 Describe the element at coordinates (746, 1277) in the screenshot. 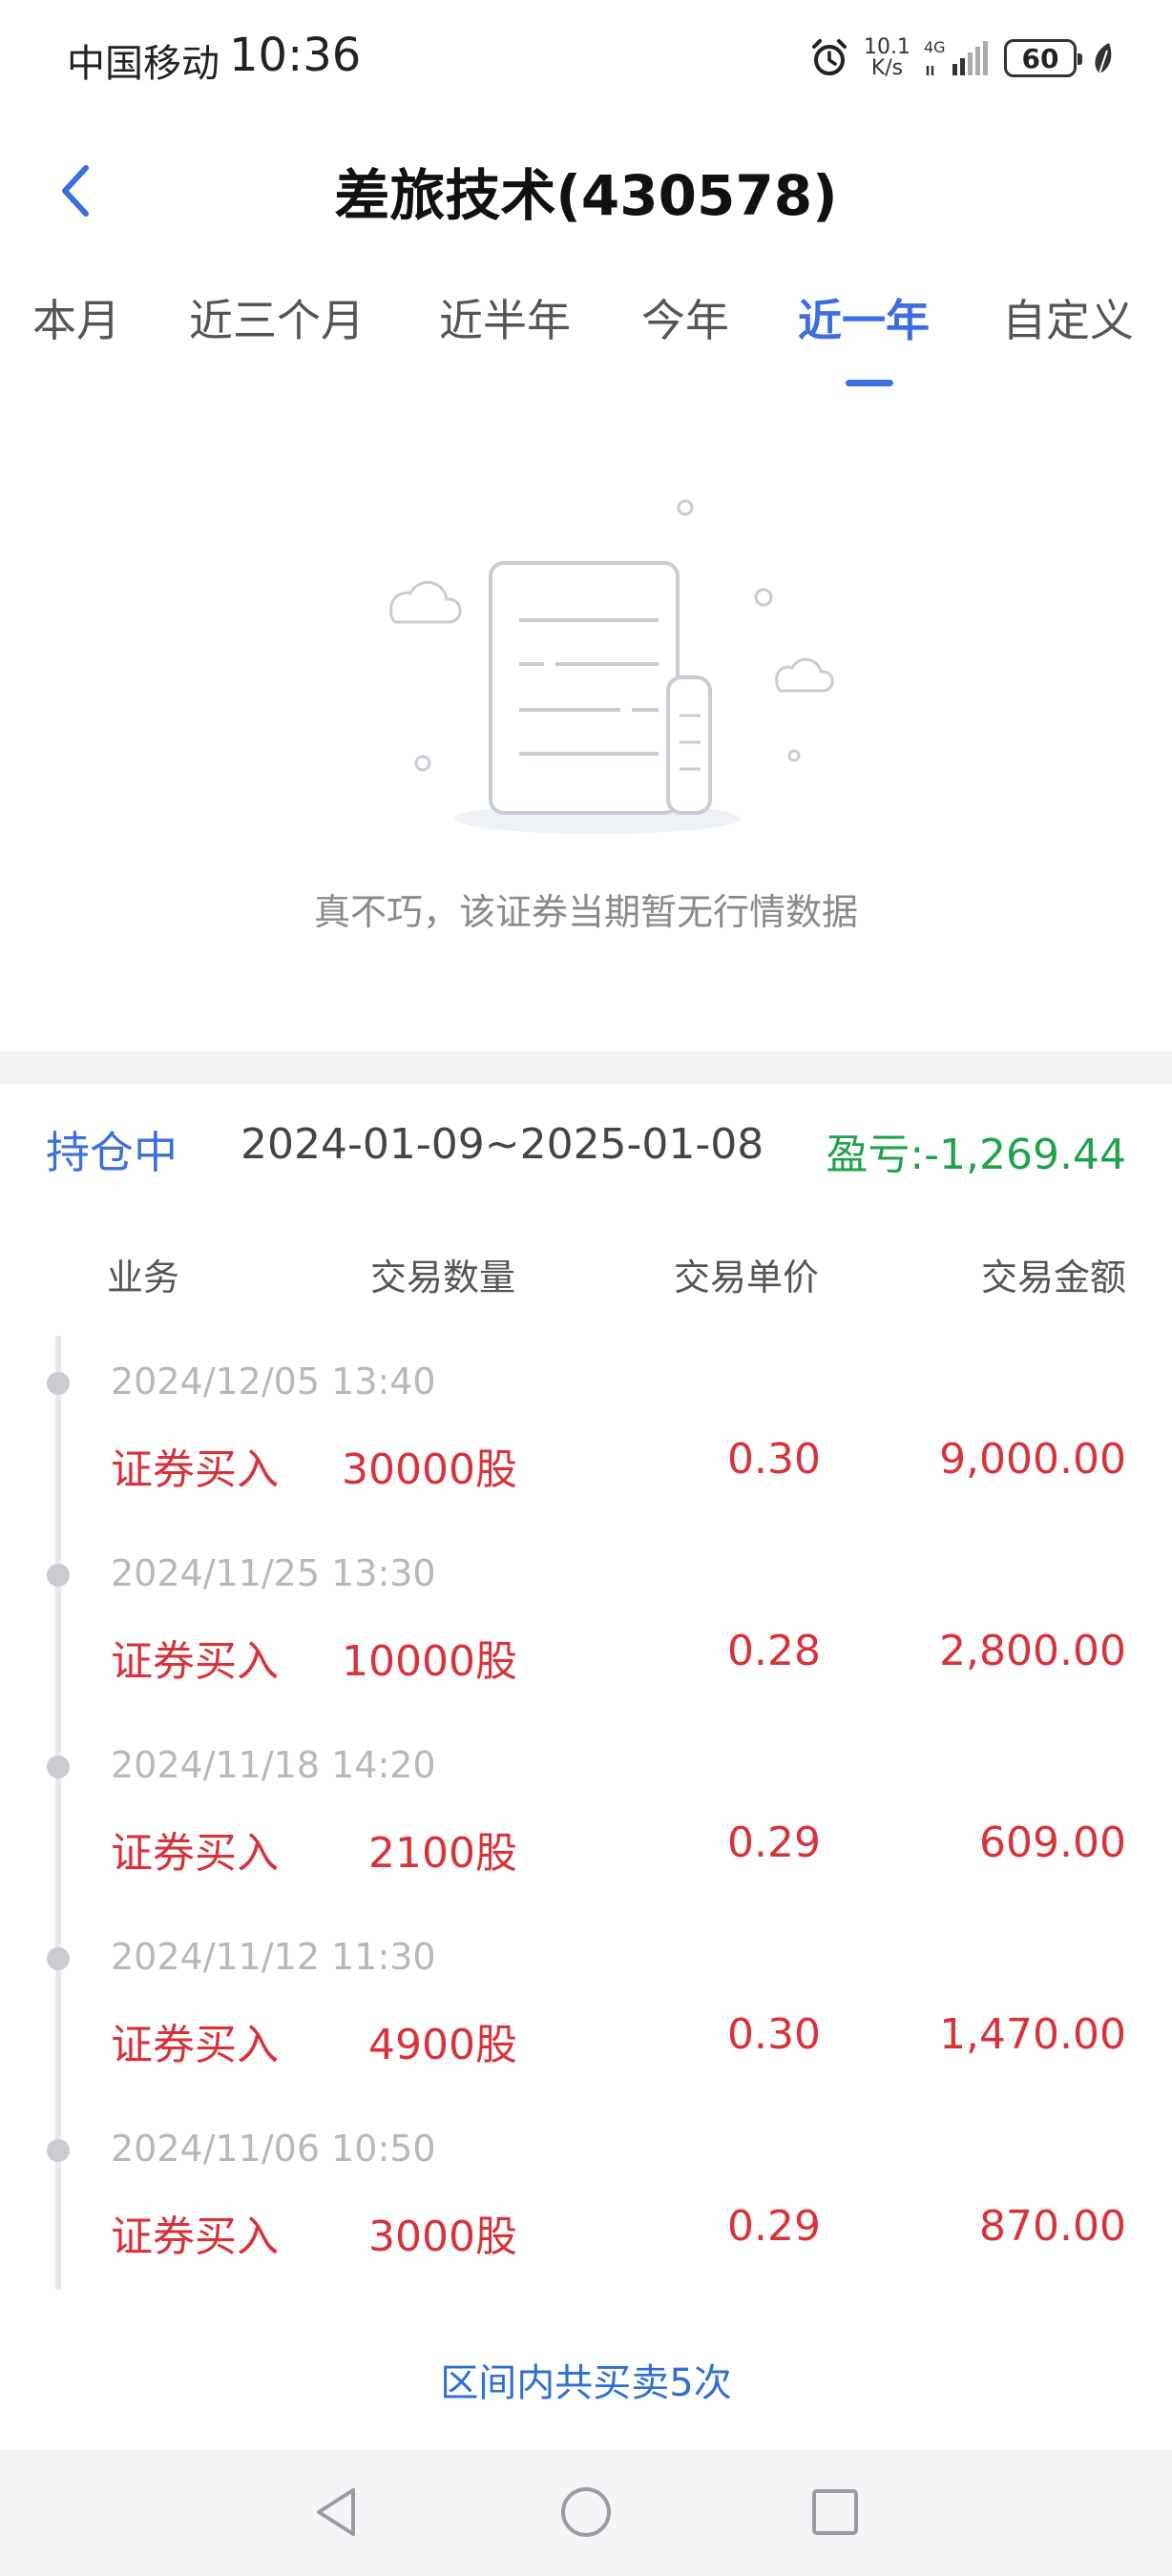

I see `header-price: 交易单价` at that location.